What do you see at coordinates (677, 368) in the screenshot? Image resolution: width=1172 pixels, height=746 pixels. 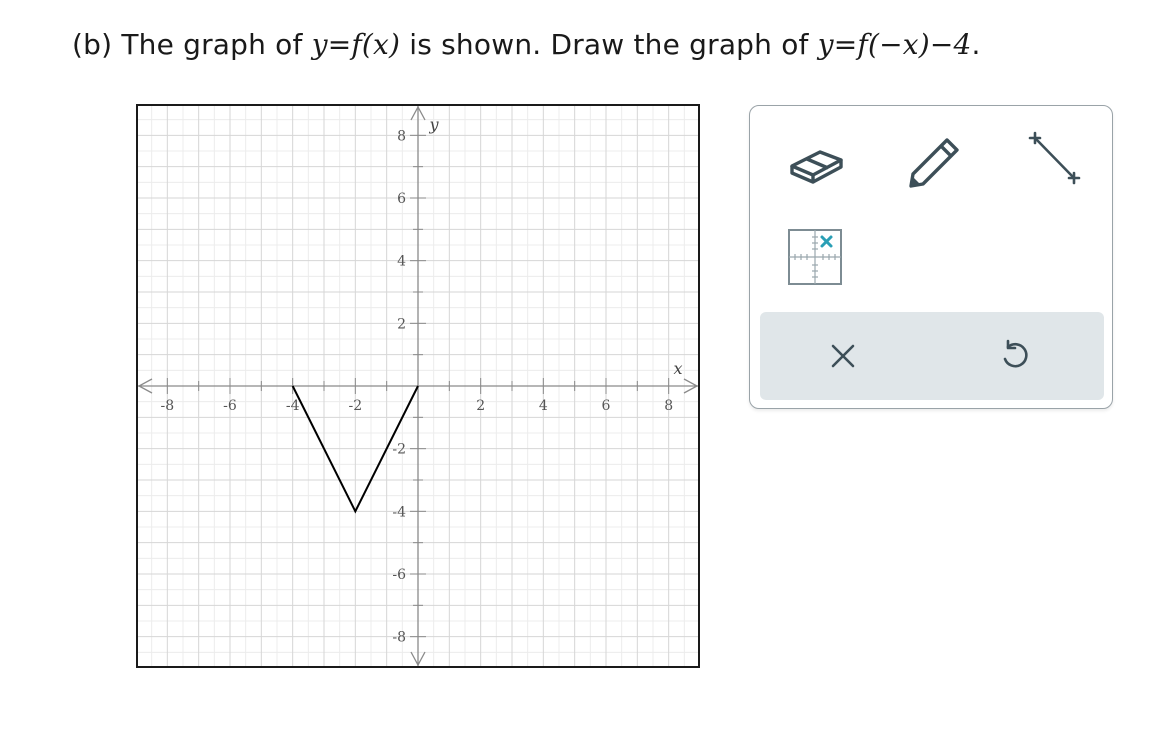 I see `x-axis-label: x` at bounding box center [677, 368].